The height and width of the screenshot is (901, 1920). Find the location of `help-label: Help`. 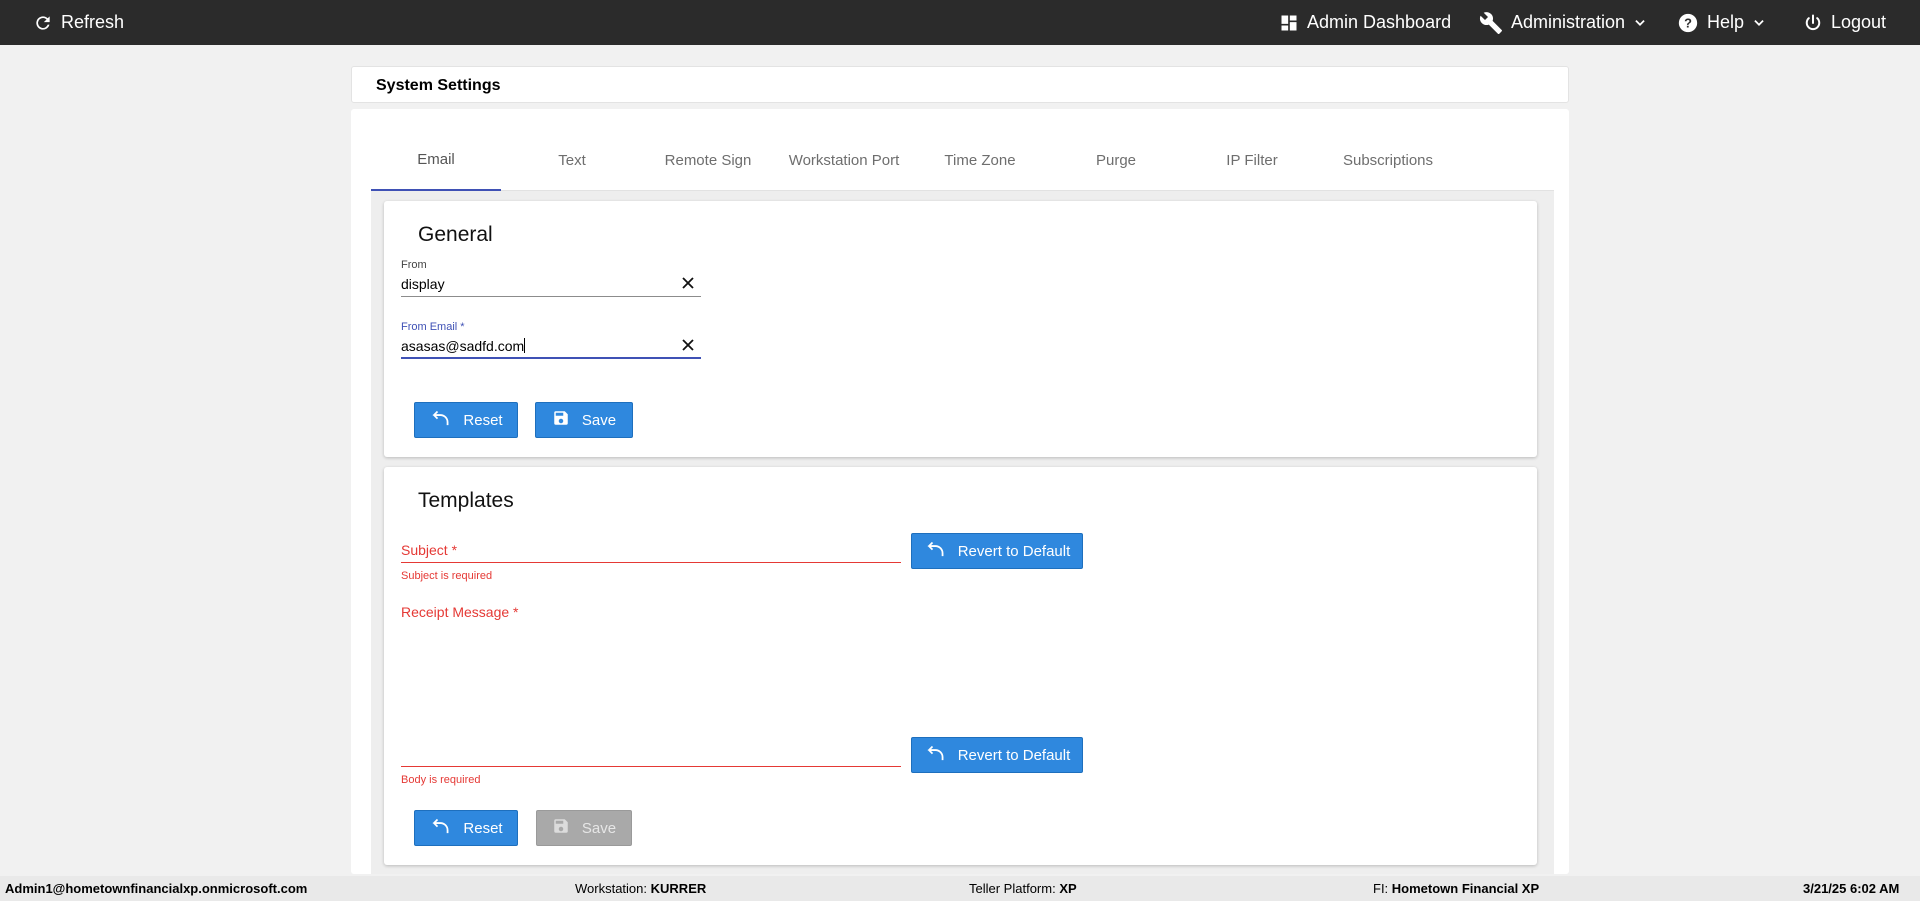

help-label: Help is located at coordinates (1726, 22).